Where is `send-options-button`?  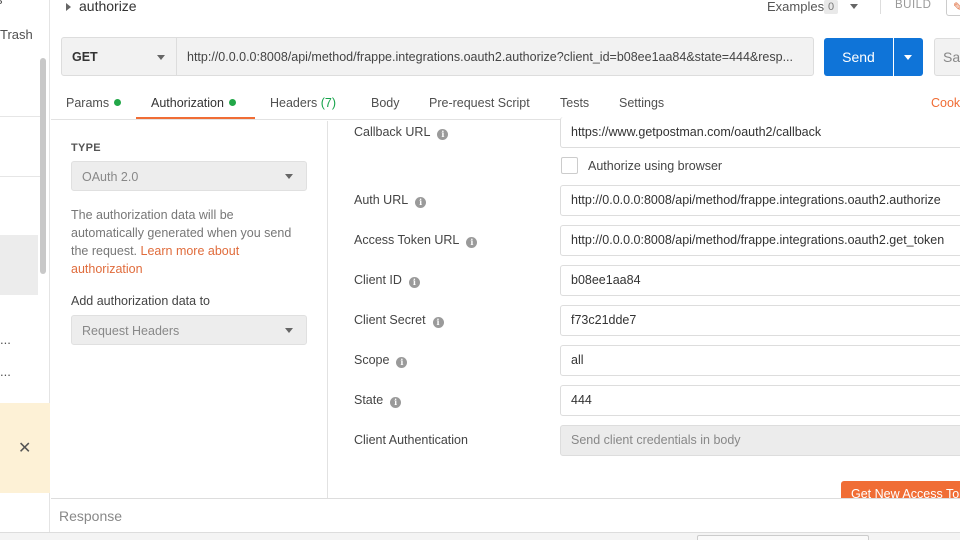
send-options-button is located at coordinates (908, 57).